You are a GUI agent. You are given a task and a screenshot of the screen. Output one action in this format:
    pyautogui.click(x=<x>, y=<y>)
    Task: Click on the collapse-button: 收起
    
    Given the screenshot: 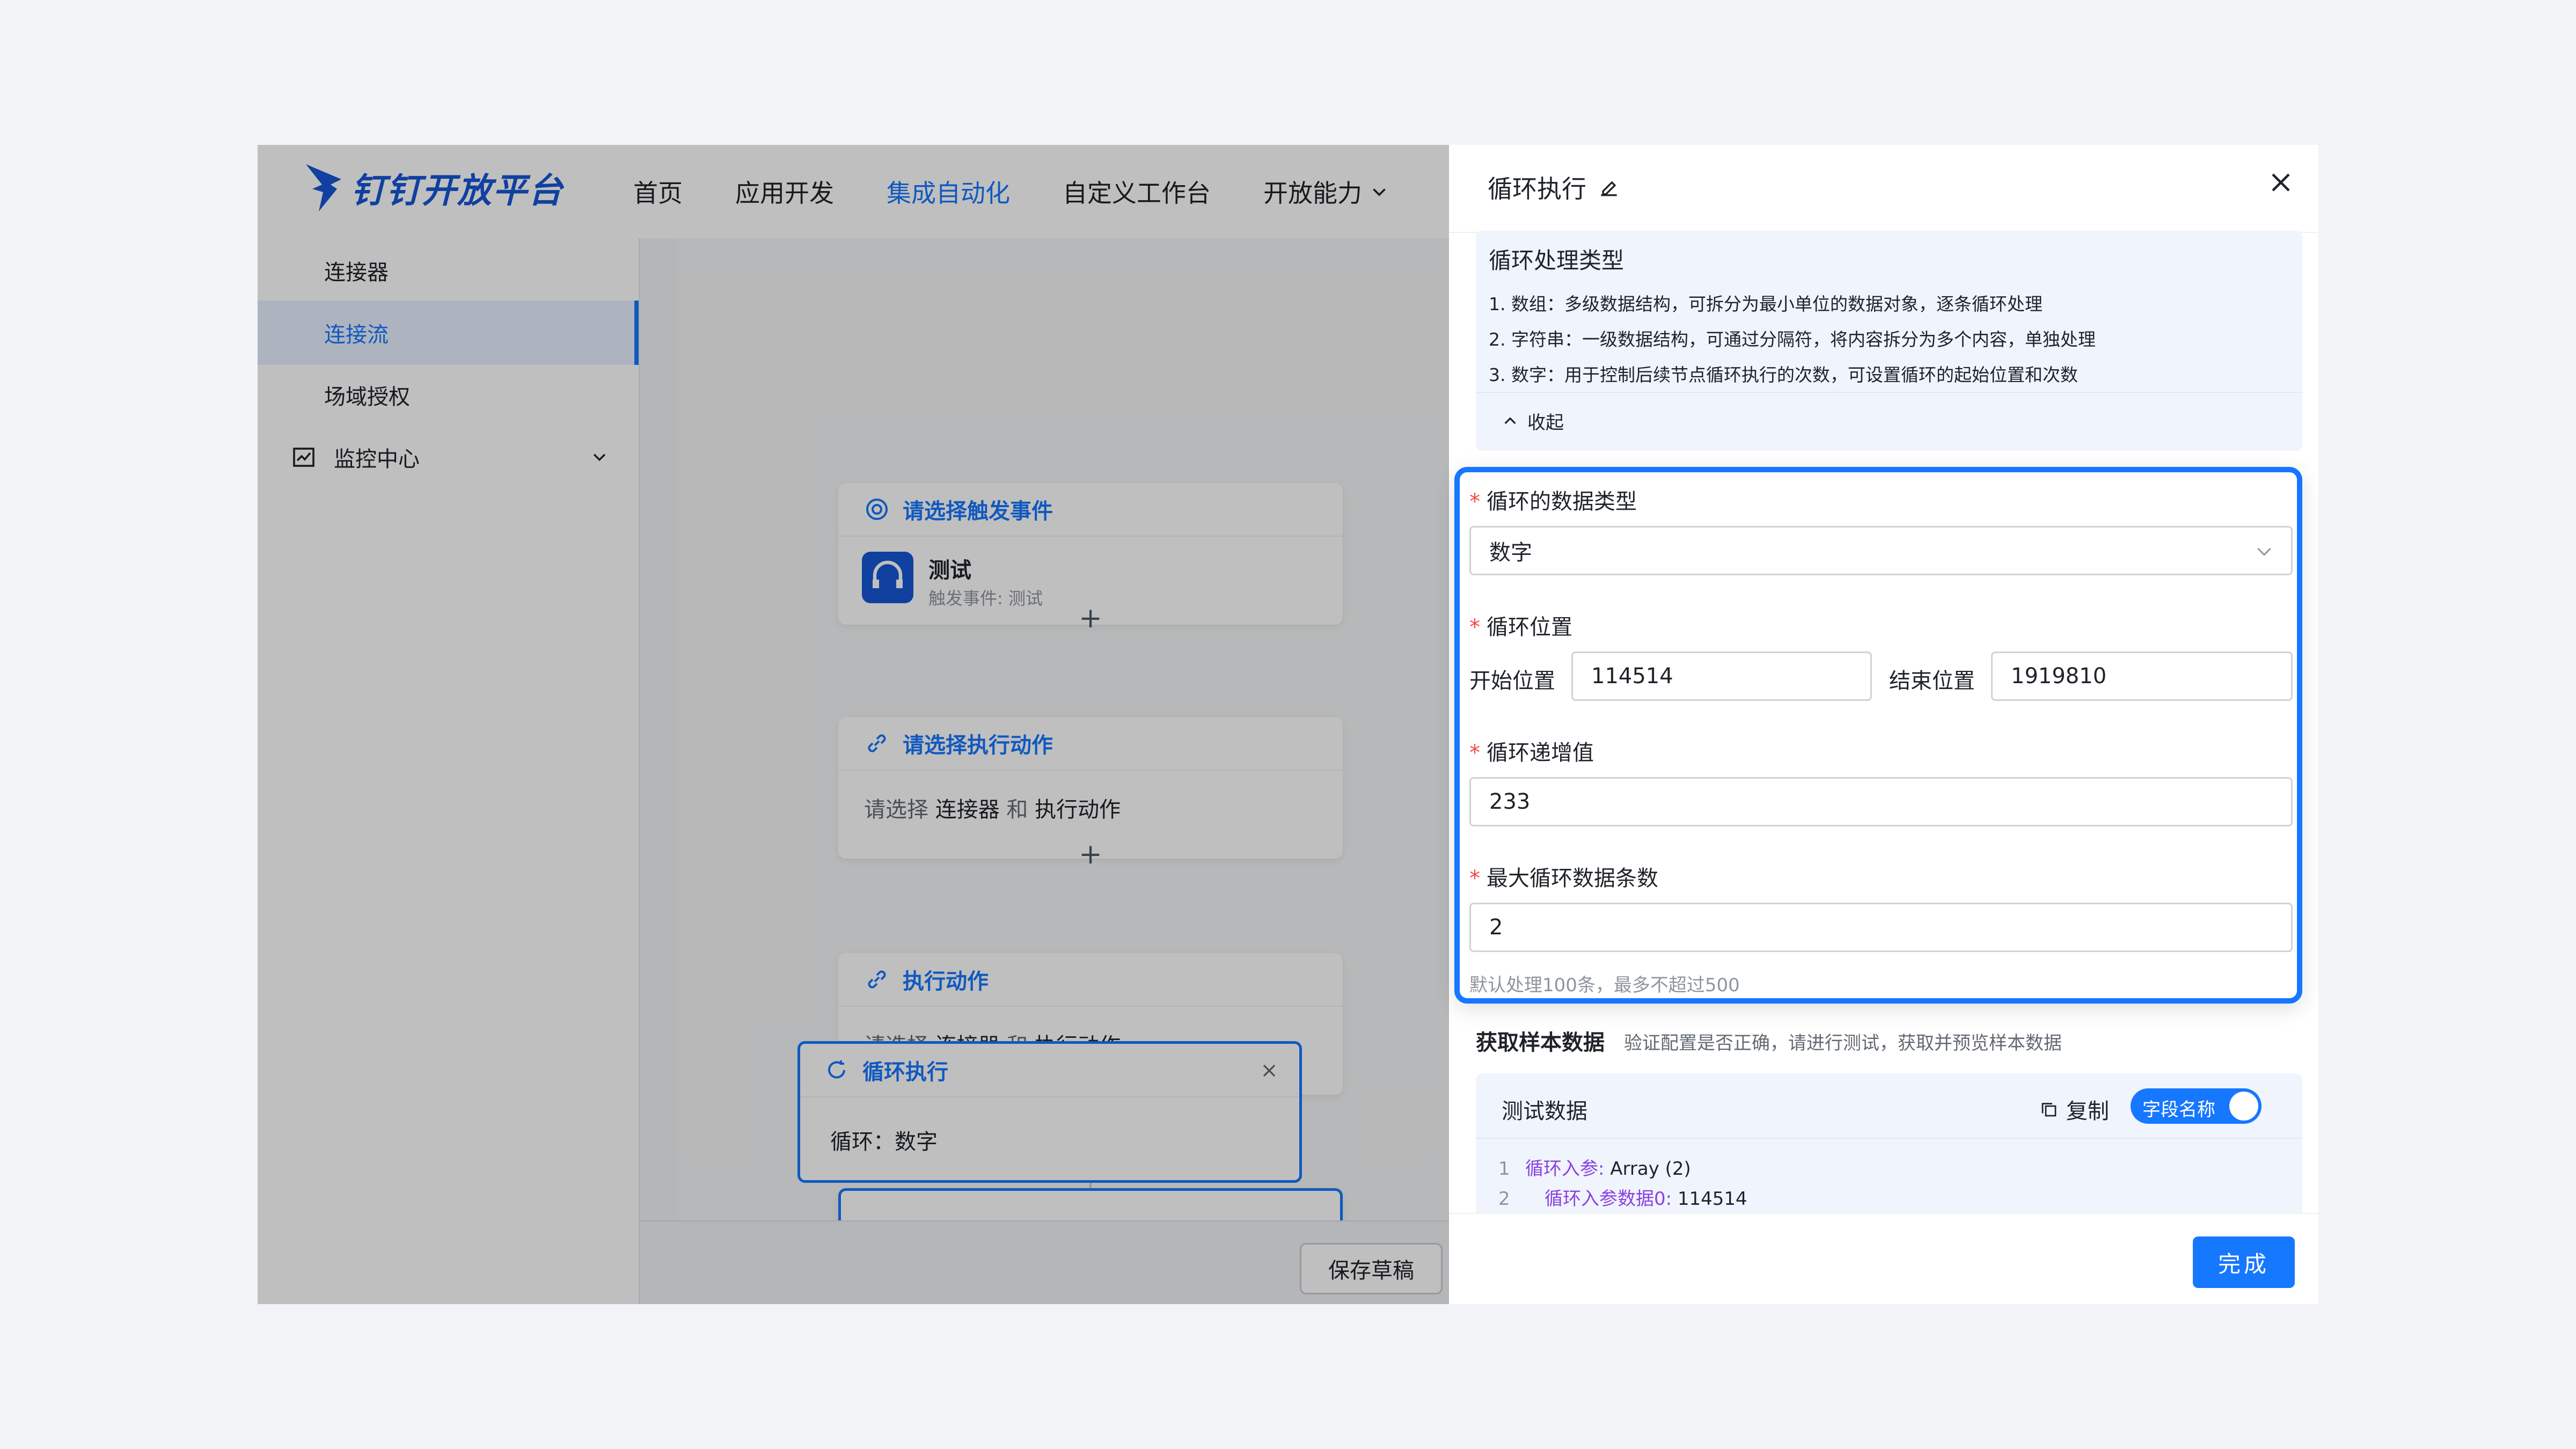 What is the action you would take?
    pyautogui.click(x=1533, y=421)
    